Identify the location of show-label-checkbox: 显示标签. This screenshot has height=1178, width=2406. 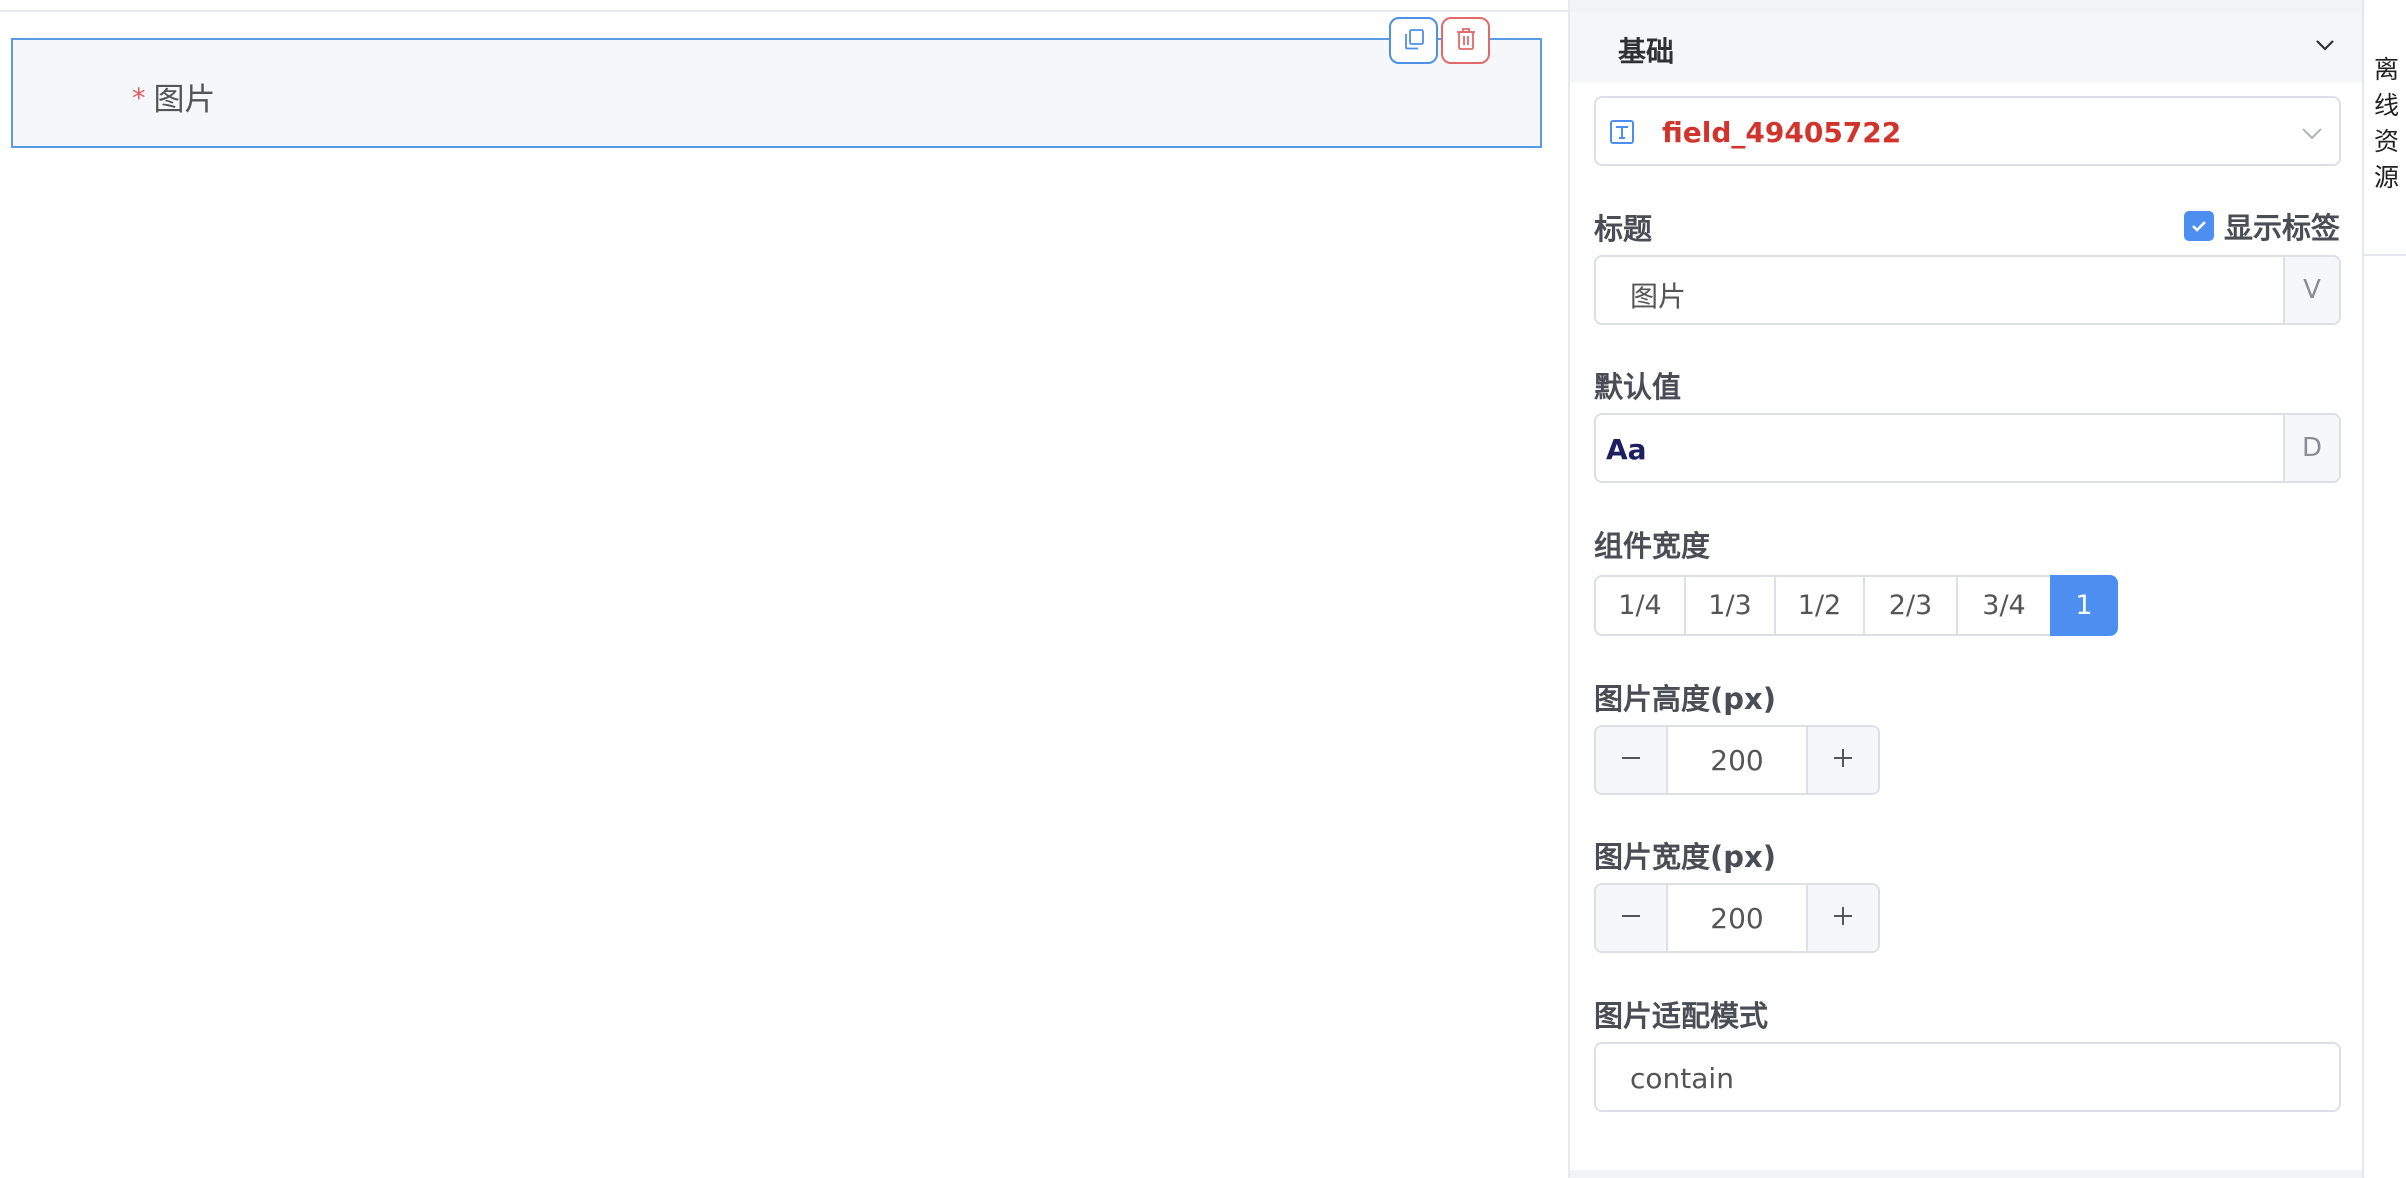
(2261, 226).